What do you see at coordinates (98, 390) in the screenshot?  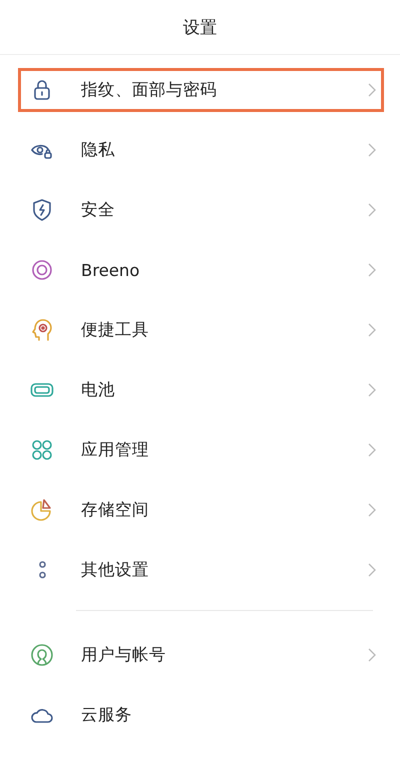 I see `item-label: 电池` at bounding box center [98, 390].